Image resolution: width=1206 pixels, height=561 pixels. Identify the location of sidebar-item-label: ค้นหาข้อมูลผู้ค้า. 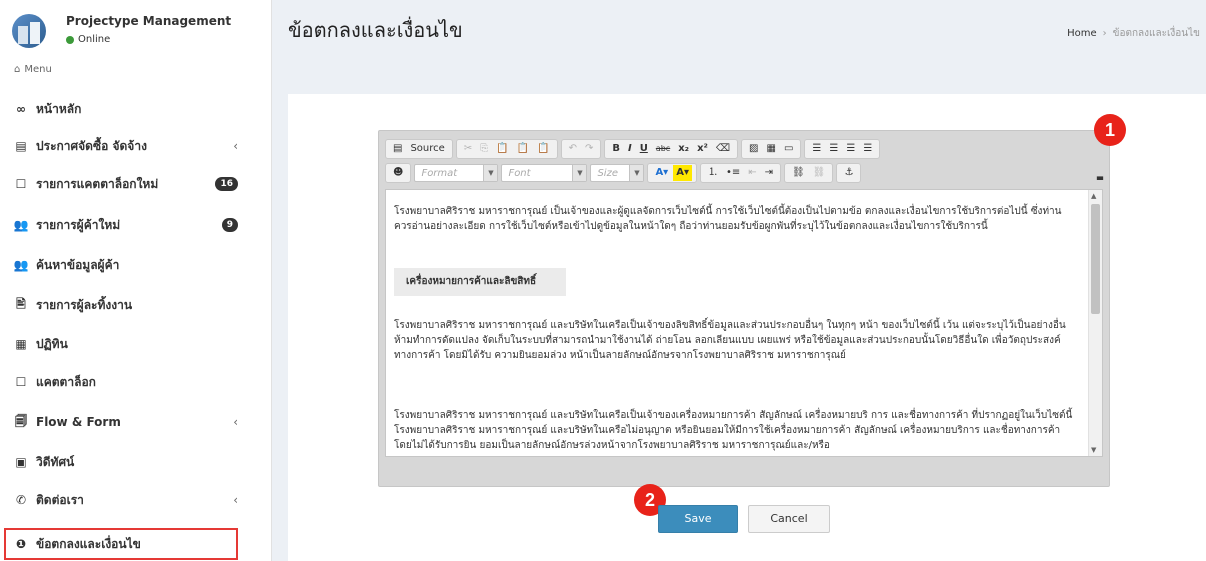
(78, 264).